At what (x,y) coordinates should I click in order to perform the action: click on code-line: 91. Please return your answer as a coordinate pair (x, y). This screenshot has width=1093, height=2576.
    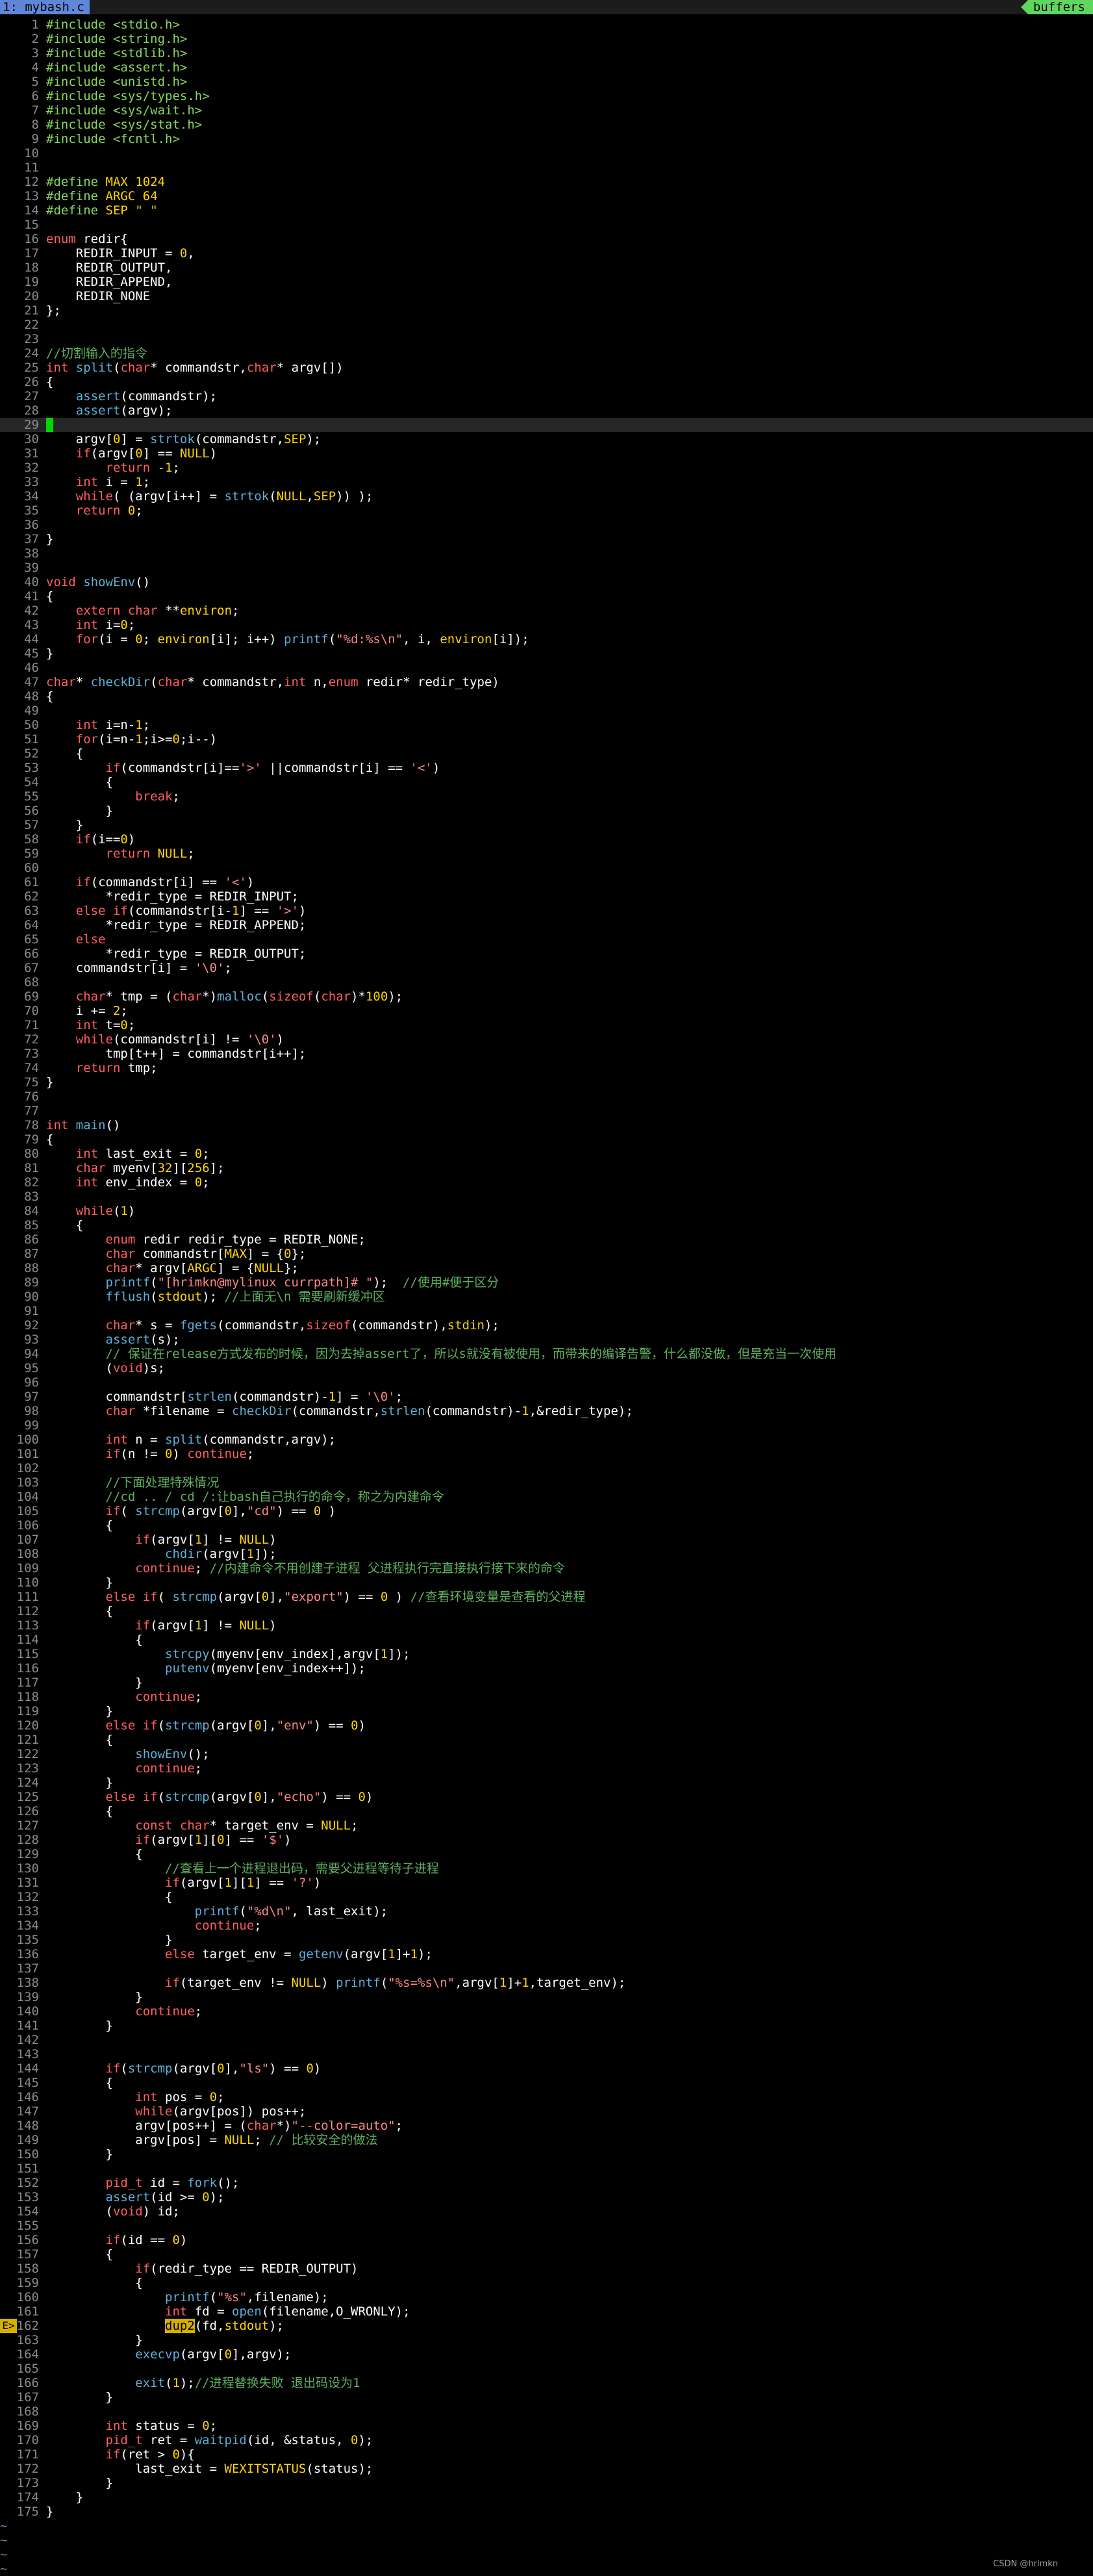
    Looking at the image, I should click on (546, 1311).